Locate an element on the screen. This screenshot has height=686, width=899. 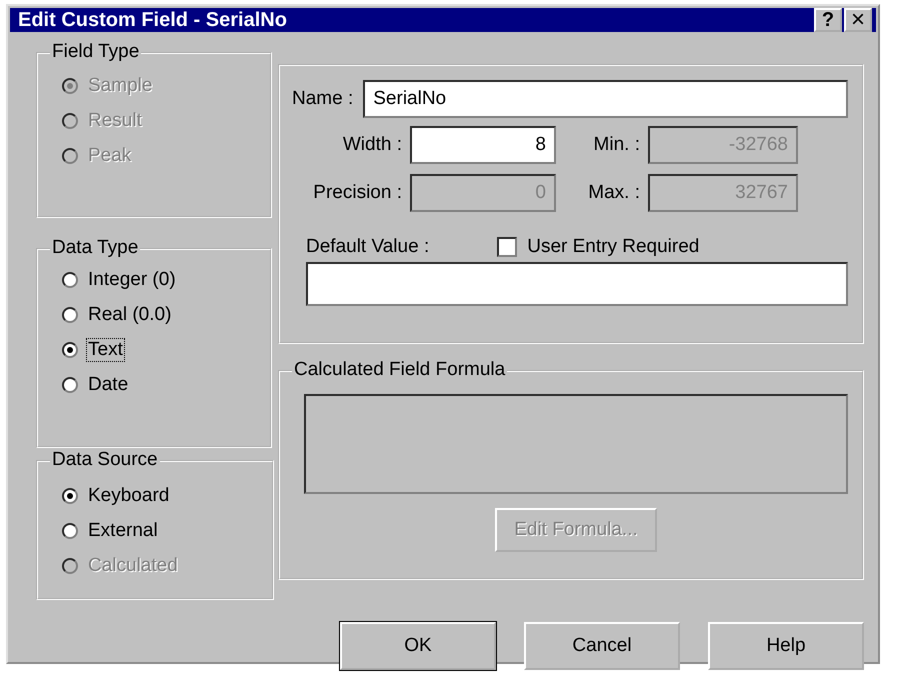
radio-label: External is located at coordinates (123, 530).